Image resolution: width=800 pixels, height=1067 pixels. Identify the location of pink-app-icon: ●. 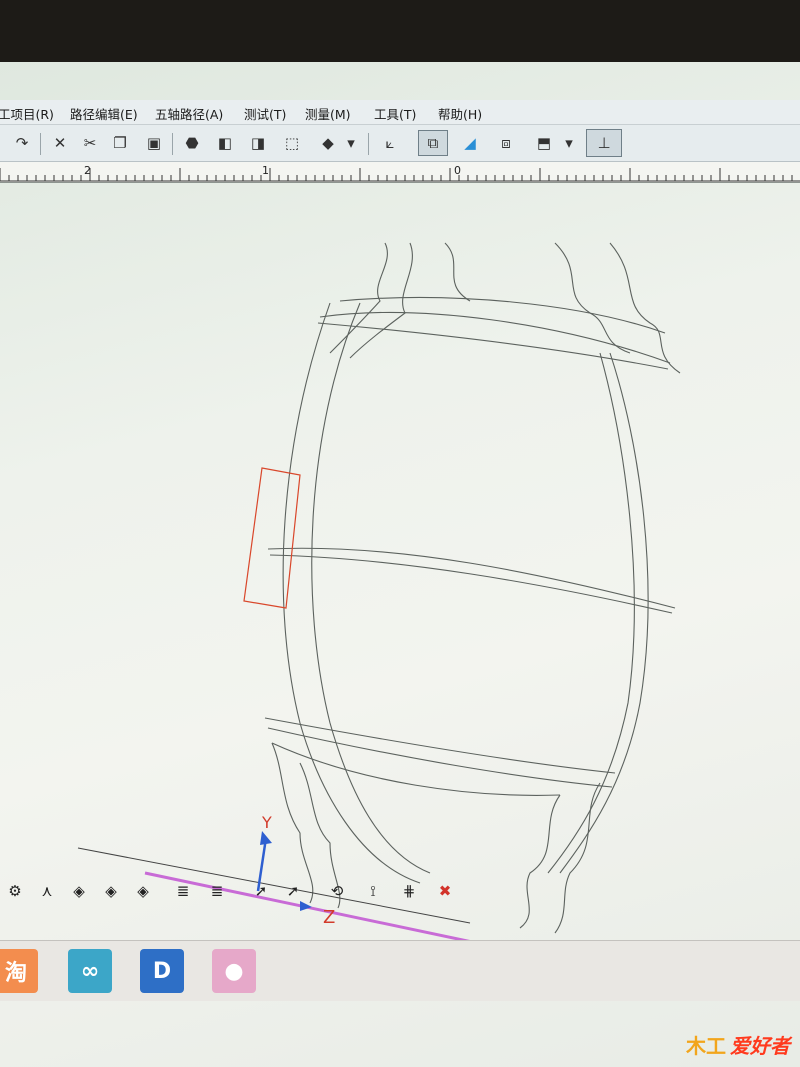
(234, 971).